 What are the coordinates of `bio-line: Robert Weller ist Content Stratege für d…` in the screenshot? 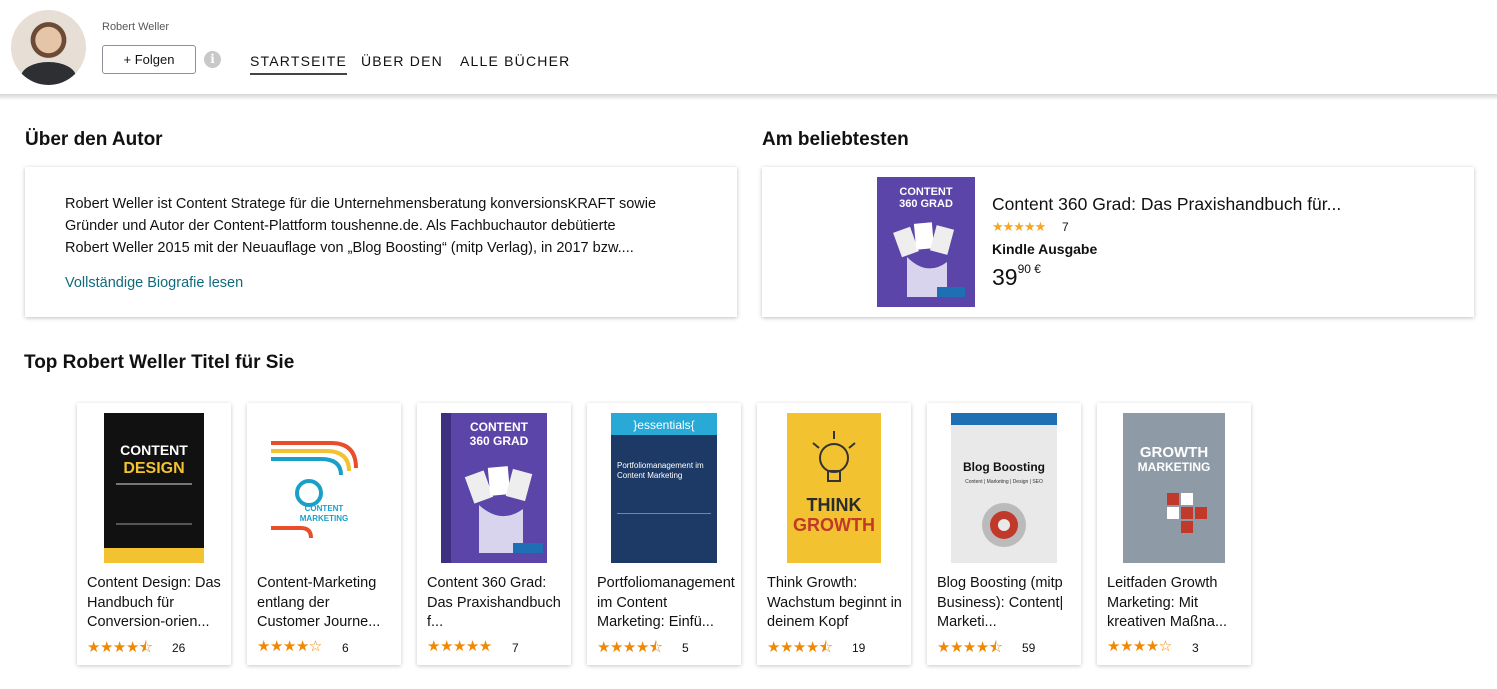 It's located at (361, 204).